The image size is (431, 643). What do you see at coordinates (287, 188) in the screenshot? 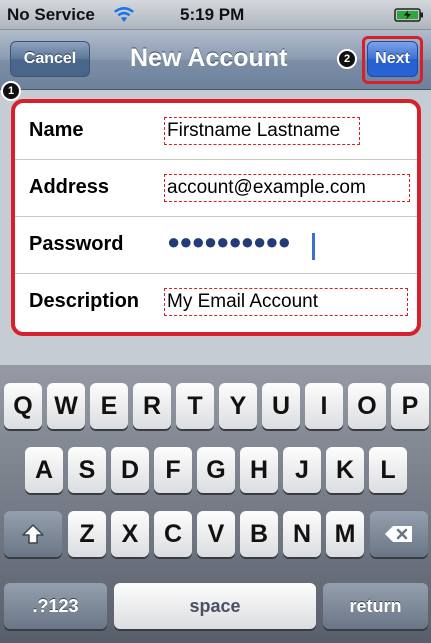
I see `address-field: account@example.com` at bounding box center [287, 188].